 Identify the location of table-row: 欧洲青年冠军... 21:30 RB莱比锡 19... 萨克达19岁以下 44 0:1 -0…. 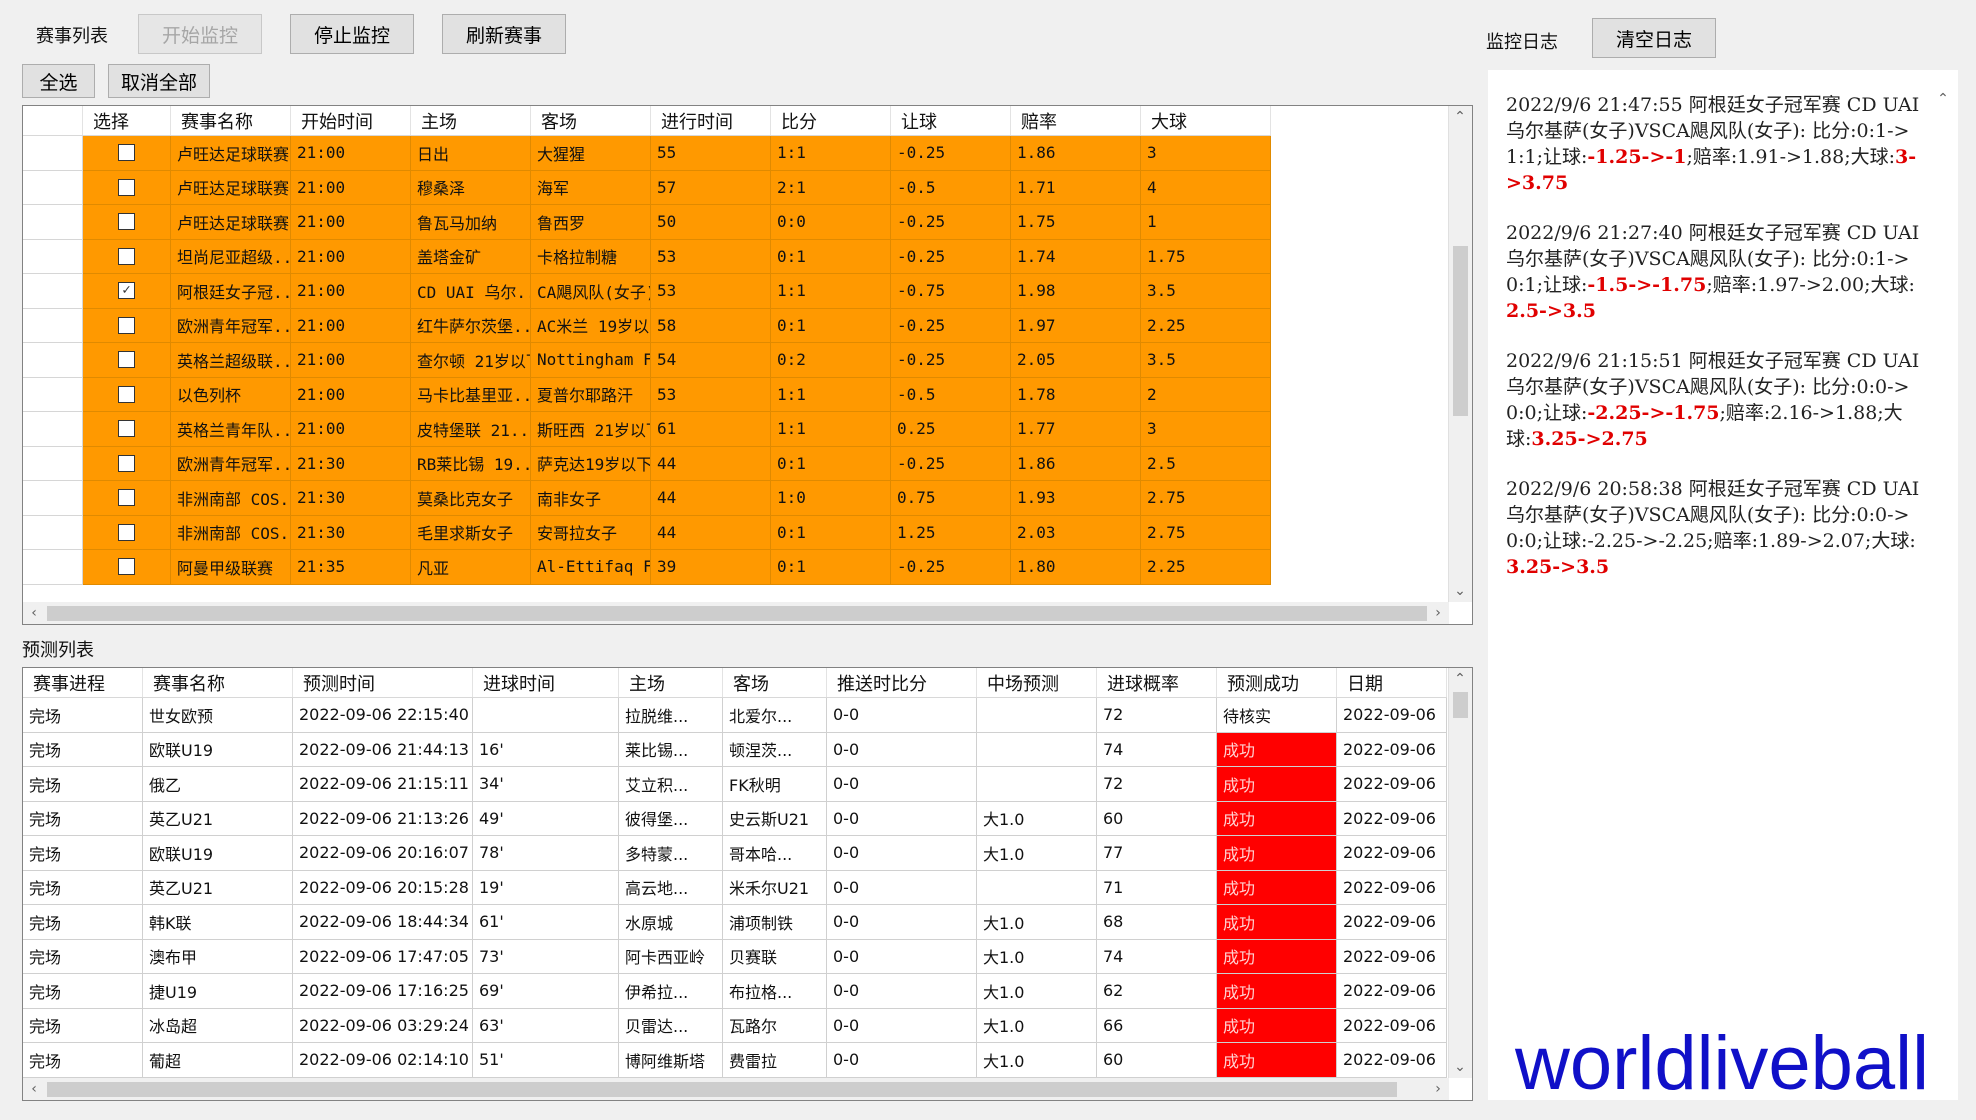
(647, 463).